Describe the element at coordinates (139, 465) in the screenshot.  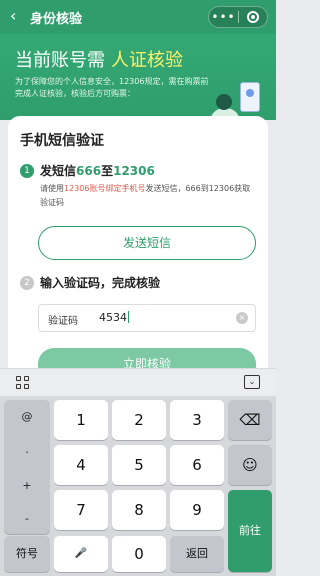
I see `key-5: 5` at that location.